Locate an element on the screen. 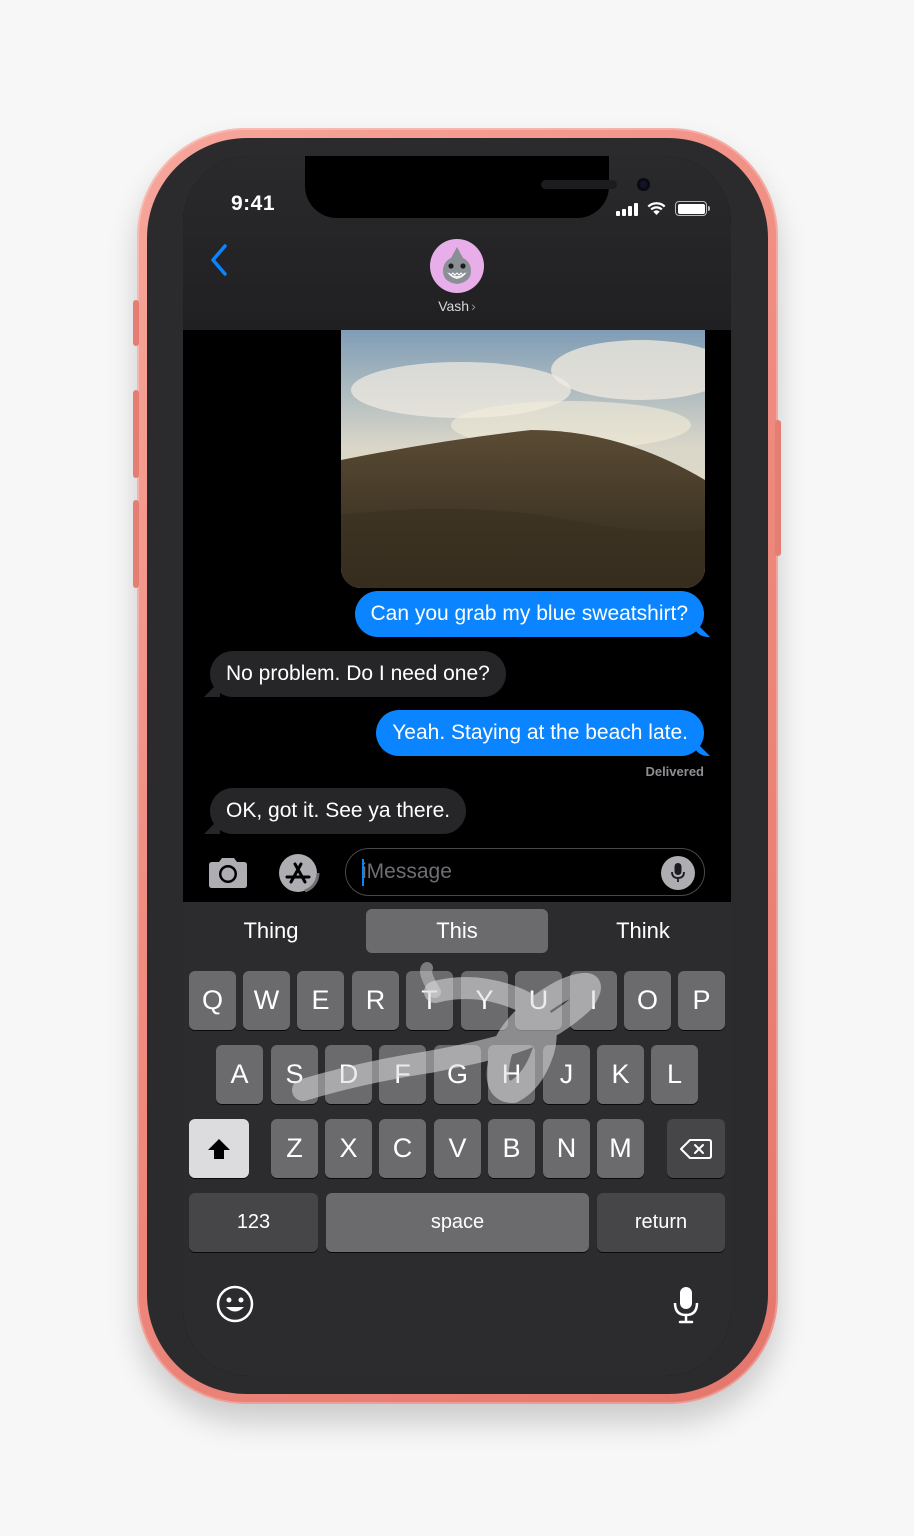 This screenshot has width=914, height=1536. key-h: H is located at coordinates (511, 1074).